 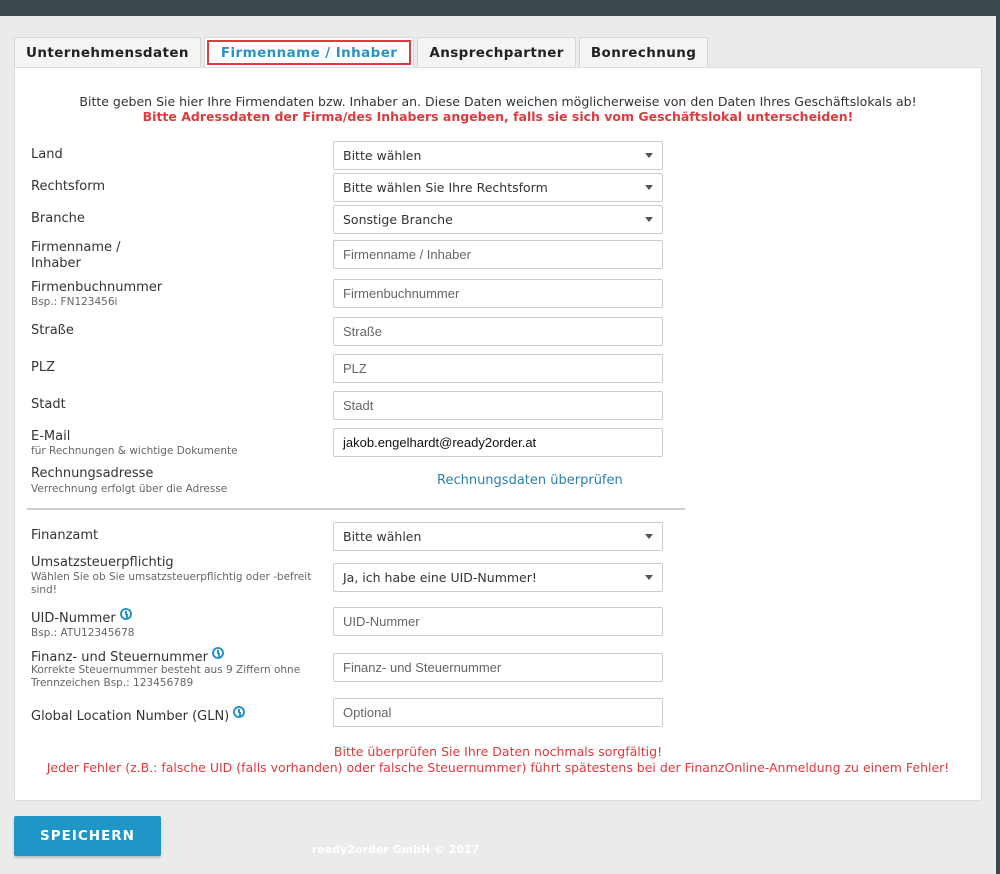 What do you see at coordinates (498, 331) in the screenshot?
I see `strasse-input: Straße` at bounding box center [498, 331].